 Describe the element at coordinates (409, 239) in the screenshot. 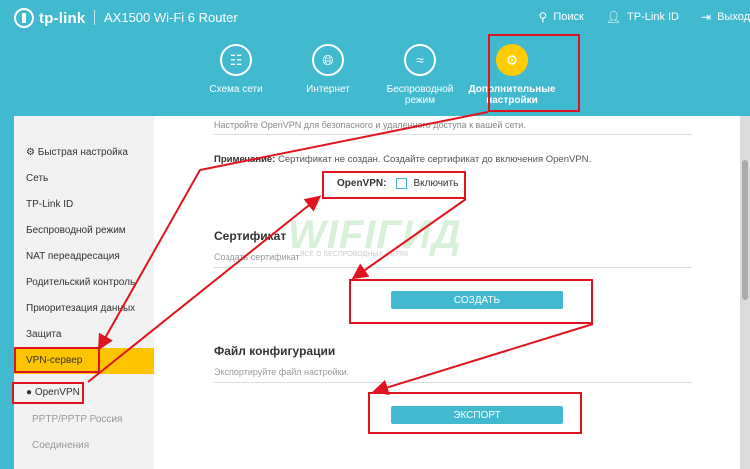

I see `arrow-to-create` at that location.